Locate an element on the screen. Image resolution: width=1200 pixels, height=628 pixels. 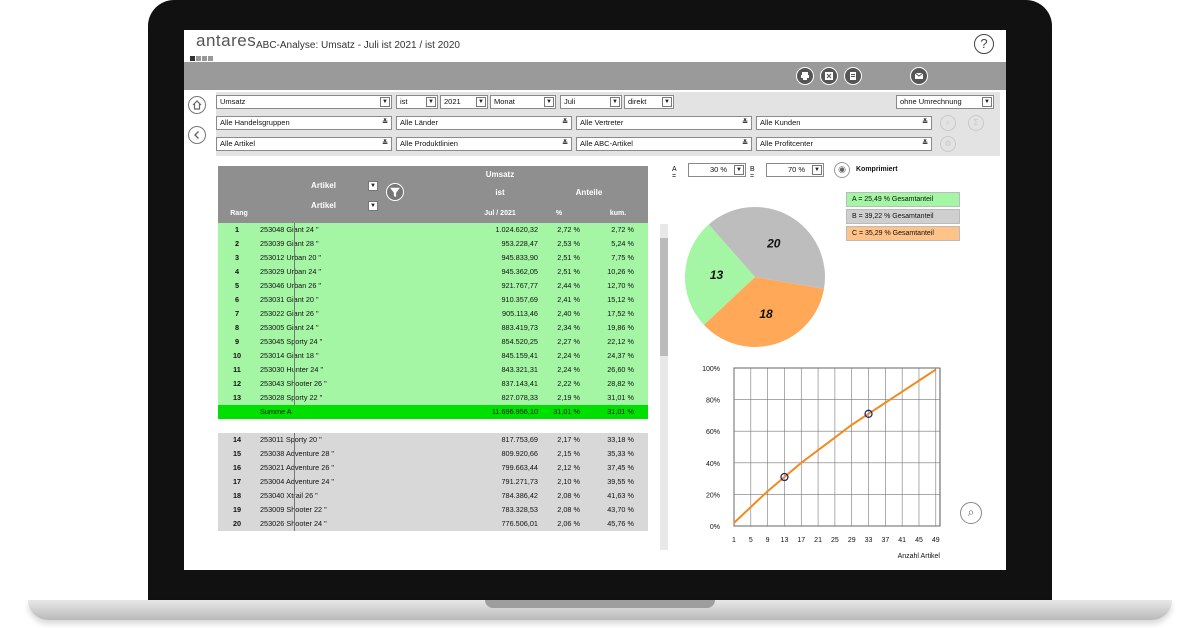
table-row: 2 253039 Giant 28 " 953.228,47 2,53 % 5,24 % is located at coordinates (433, 244).